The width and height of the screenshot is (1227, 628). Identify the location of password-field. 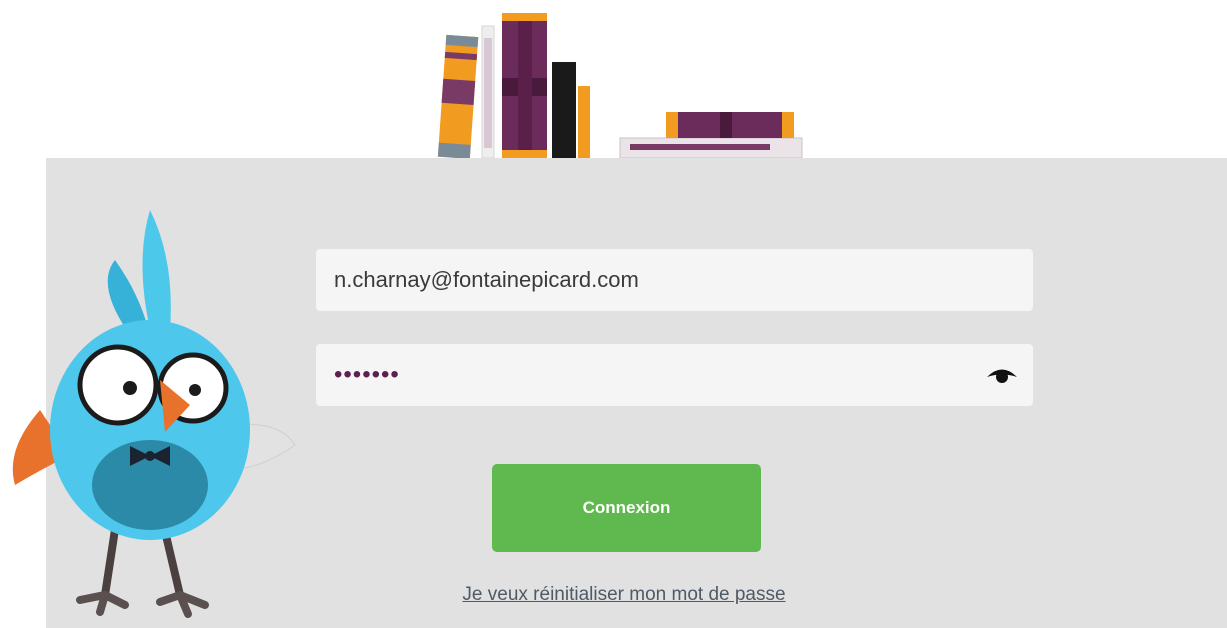
(636, 375).